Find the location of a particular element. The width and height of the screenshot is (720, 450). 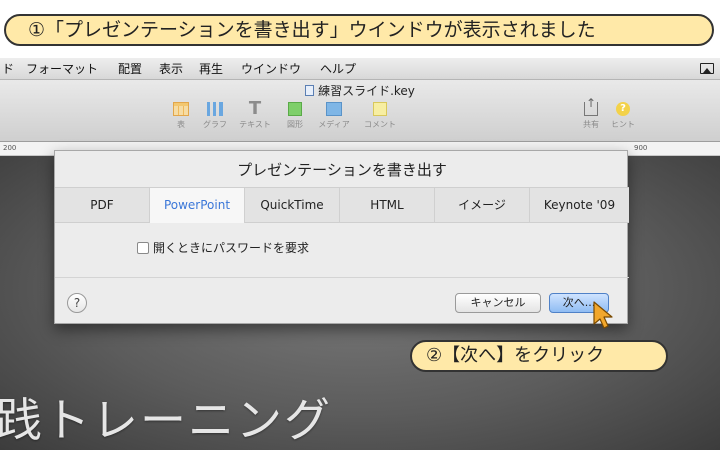

tab-image: イメージ is located at coordinates (482, 205).